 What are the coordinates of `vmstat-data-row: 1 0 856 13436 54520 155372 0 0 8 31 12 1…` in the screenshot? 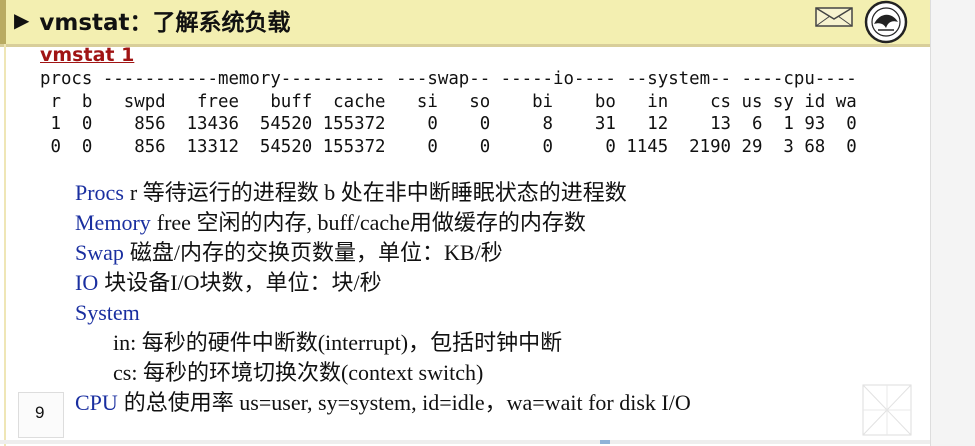 It's located at (448, 124).